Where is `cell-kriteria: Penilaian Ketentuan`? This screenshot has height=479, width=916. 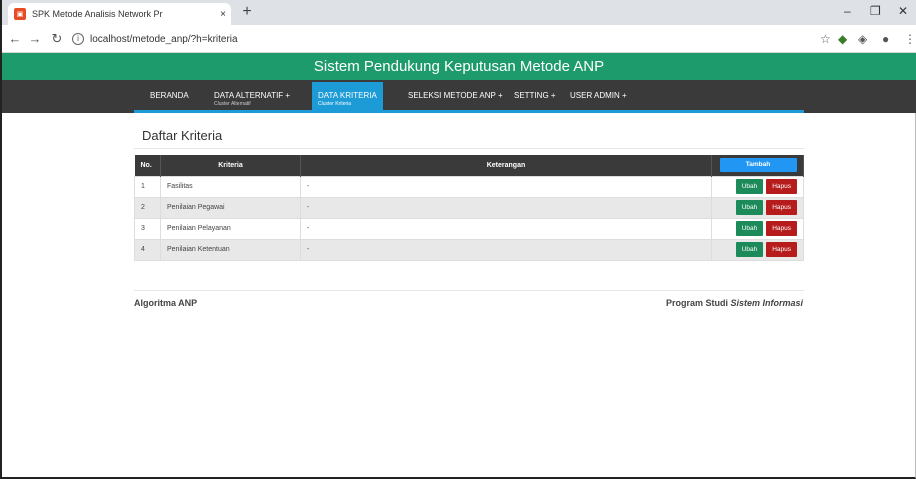
cell-kriteria: Penilaian Ketentuan is located at coordinates (230, 249).